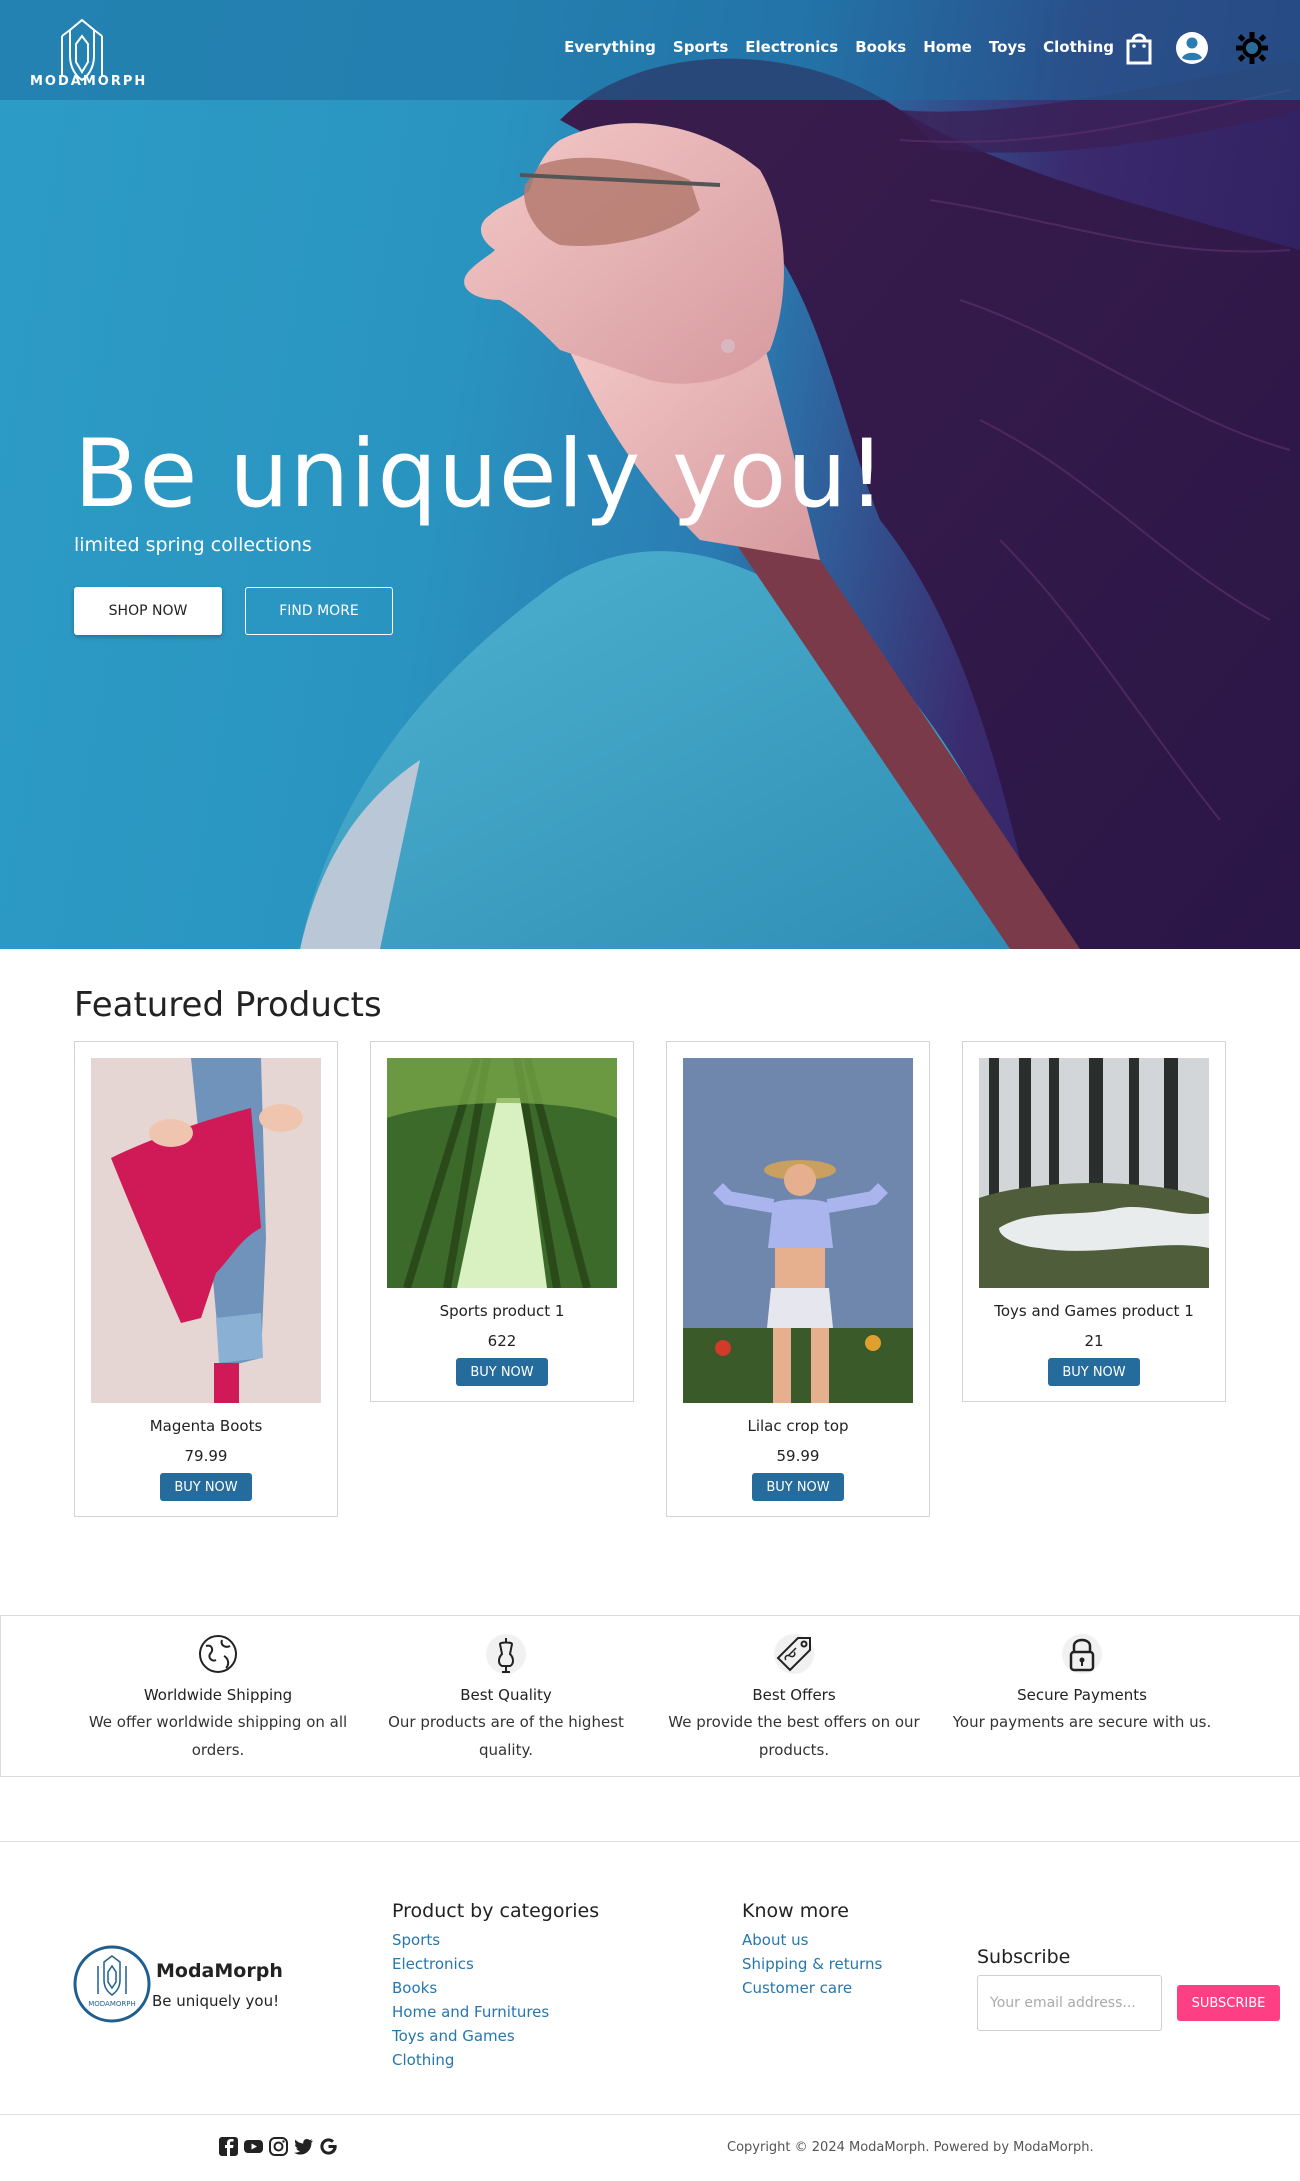 This screenshot has width=1300, height=2181. I want to click on footer-link-customer-care: Customer care, so click(812, 1988).